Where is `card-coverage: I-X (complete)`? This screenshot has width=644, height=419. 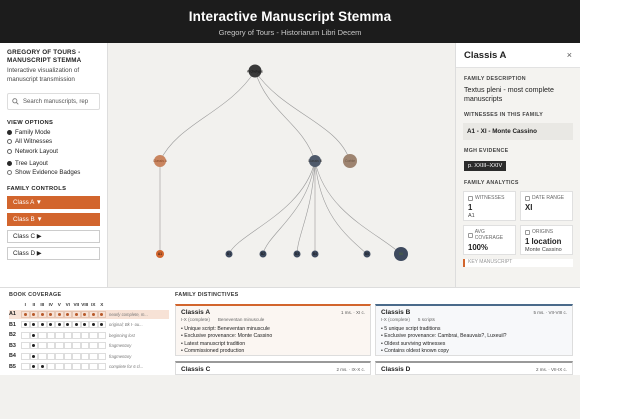 card-coverage: I-X (complete) is located at coordinates (195, 319).